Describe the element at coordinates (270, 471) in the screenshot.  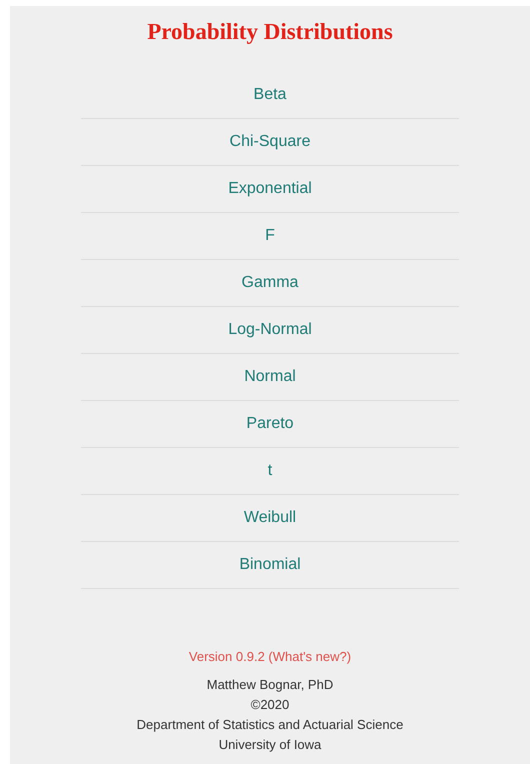
I see `distribution-link: t` at that location.